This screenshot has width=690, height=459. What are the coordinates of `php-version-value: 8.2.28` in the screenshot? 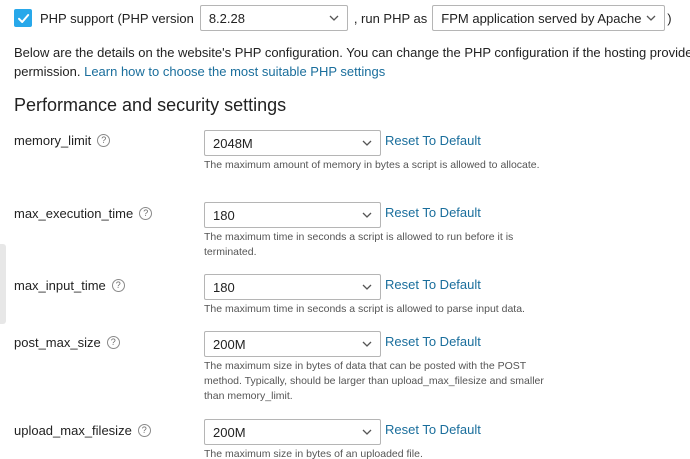 It's located at (226, 18).